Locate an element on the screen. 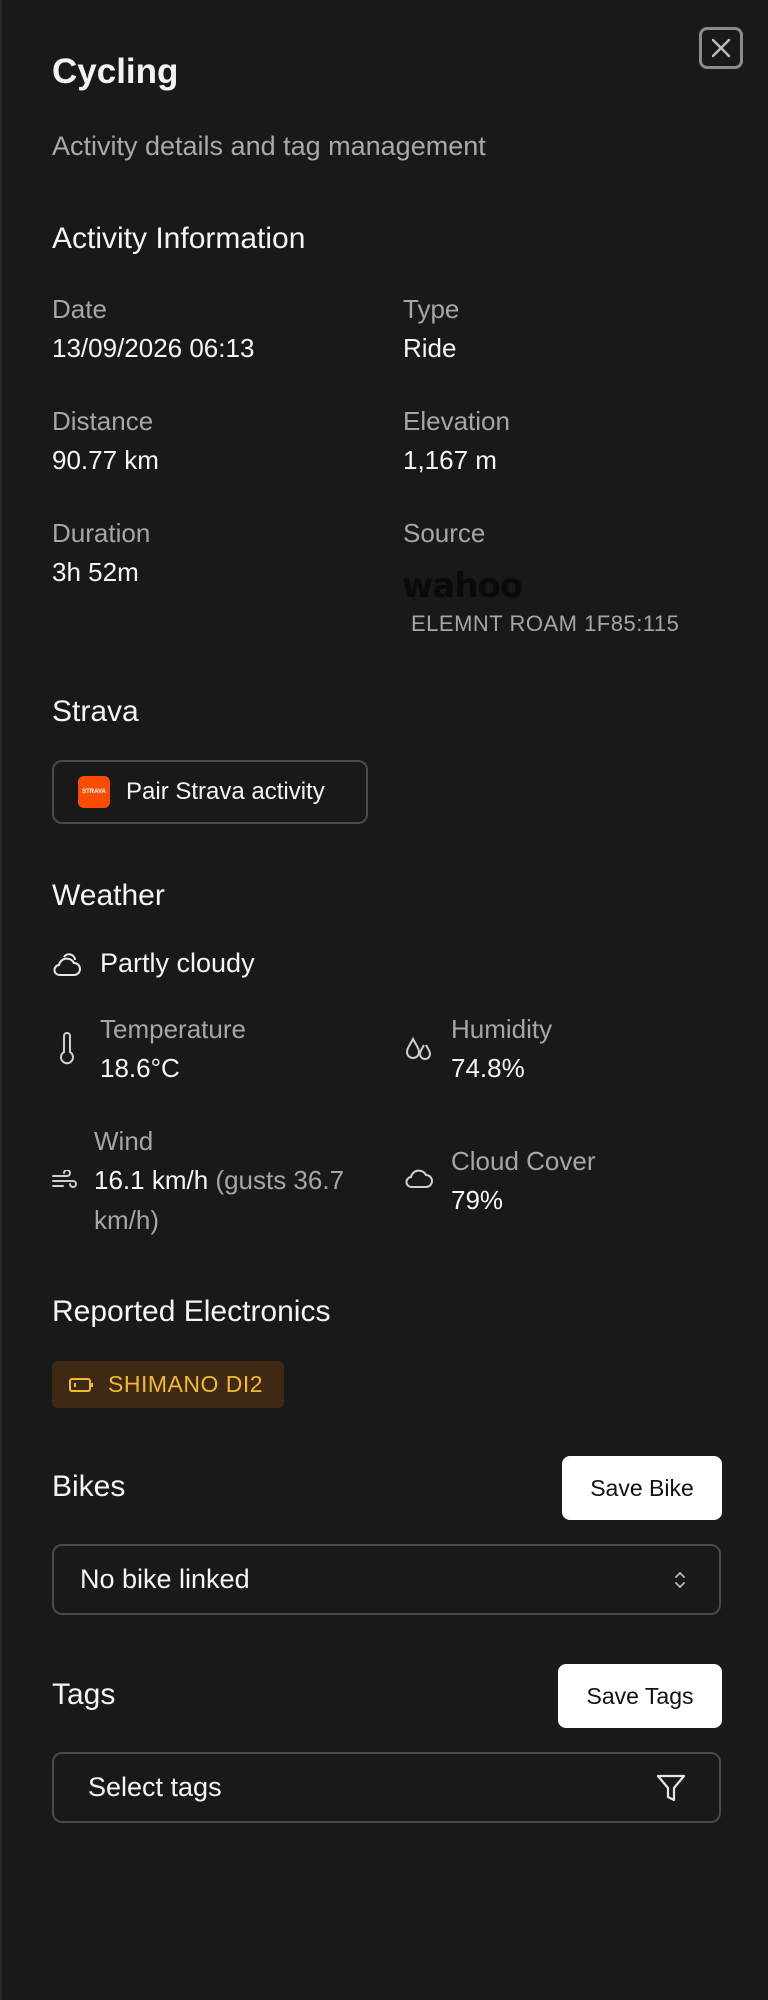 Image resolution: width=768 pixels, height=2000 pixels. type-value: Ride is located at coordinates (430, 348).